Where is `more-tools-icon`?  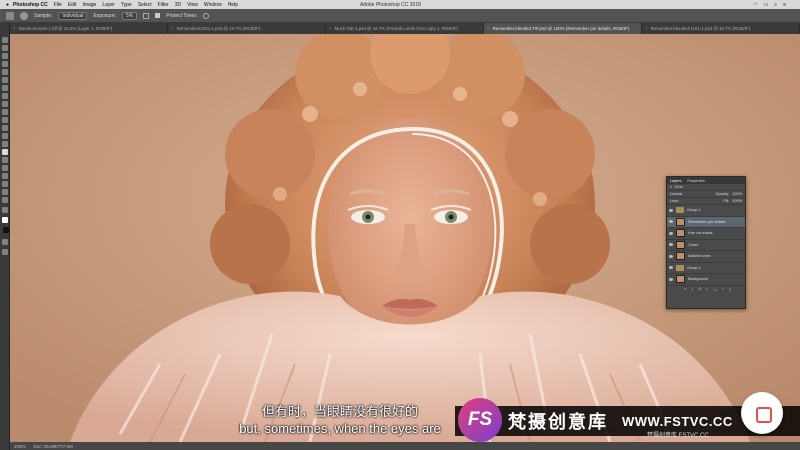 more-tools-icon is located at coordinates (5, 210).